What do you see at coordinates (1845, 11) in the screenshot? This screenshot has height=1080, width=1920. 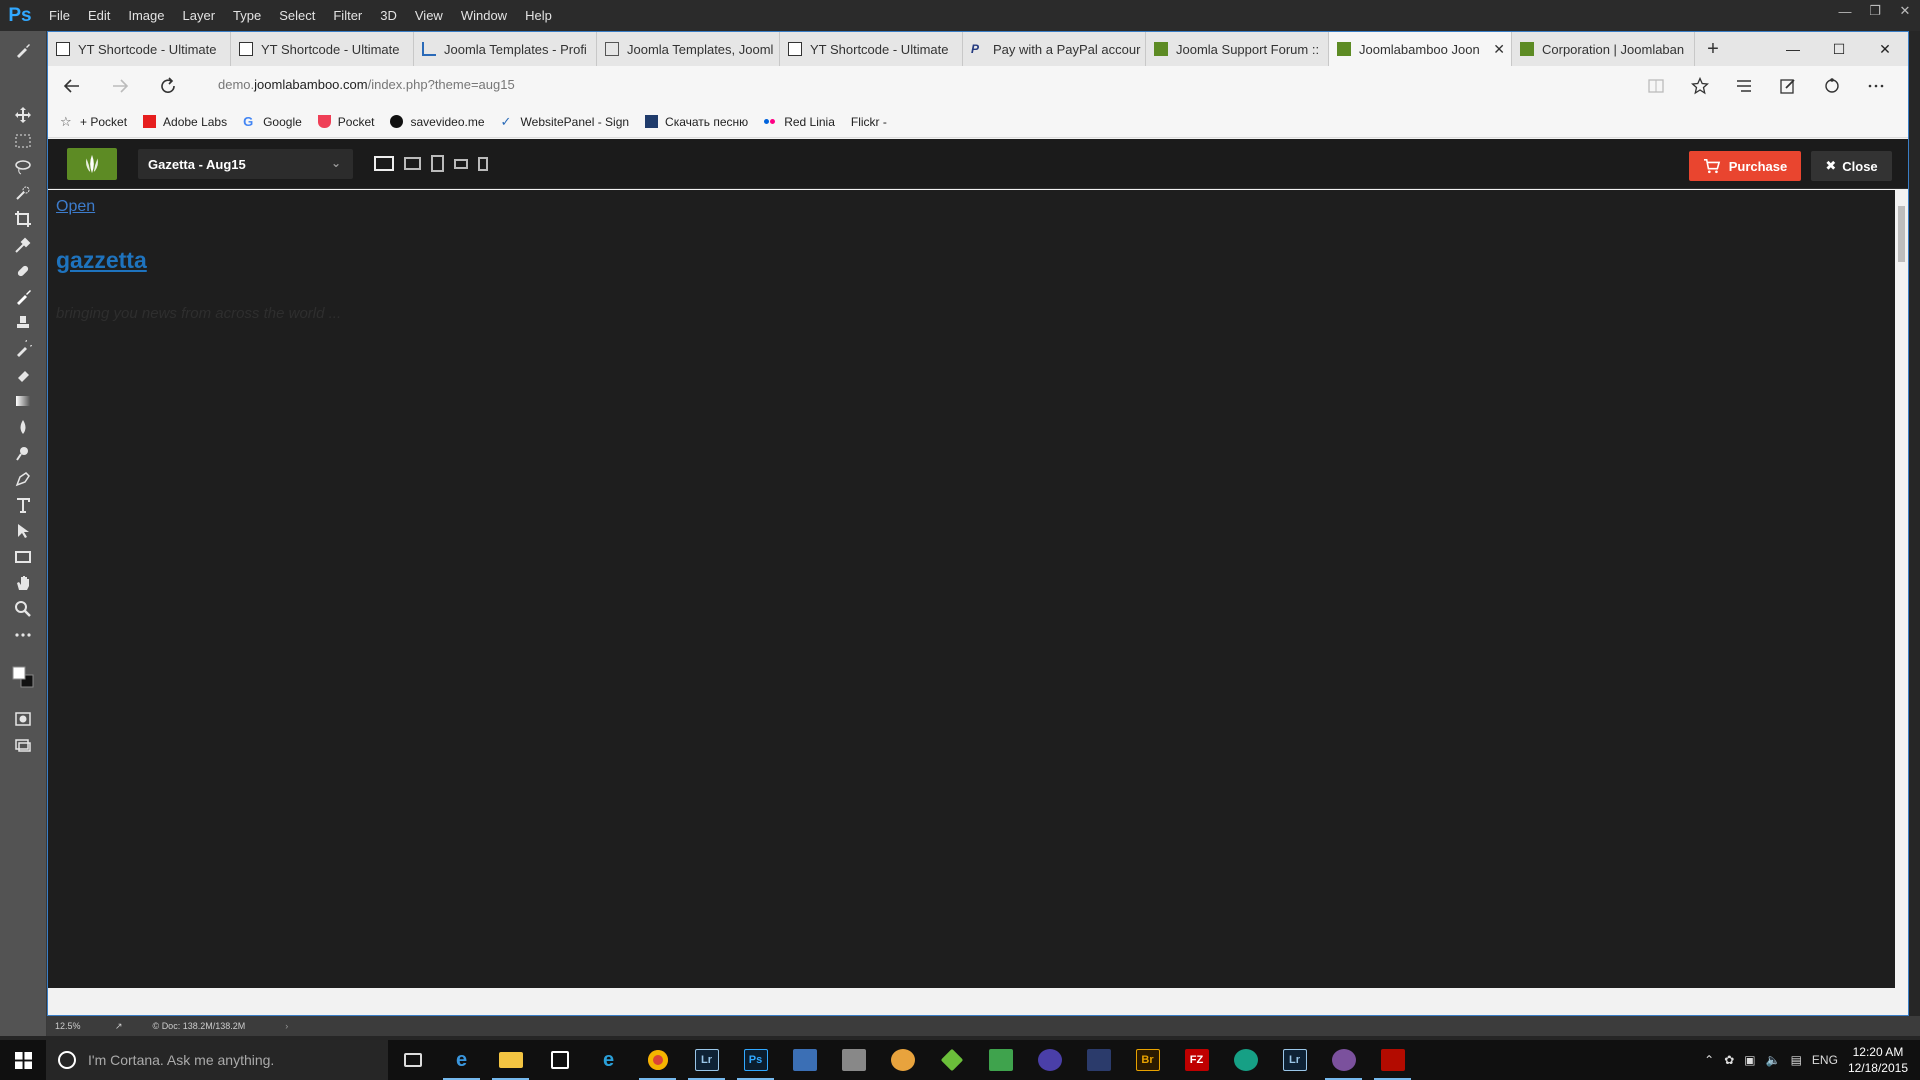 I see `minimize-icon: —` at bounding box center [1845, 11].